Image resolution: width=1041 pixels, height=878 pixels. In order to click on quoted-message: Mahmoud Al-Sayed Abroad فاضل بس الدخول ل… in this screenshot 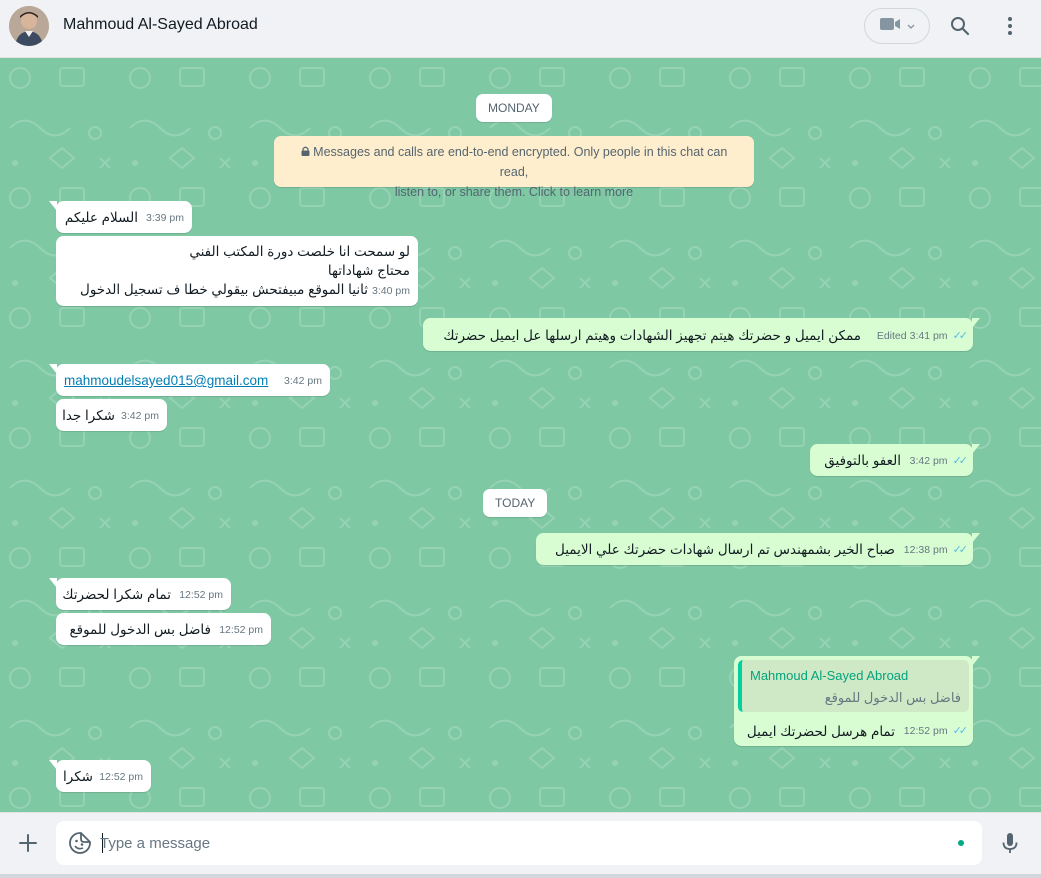, I will do `click(853, 686)`.